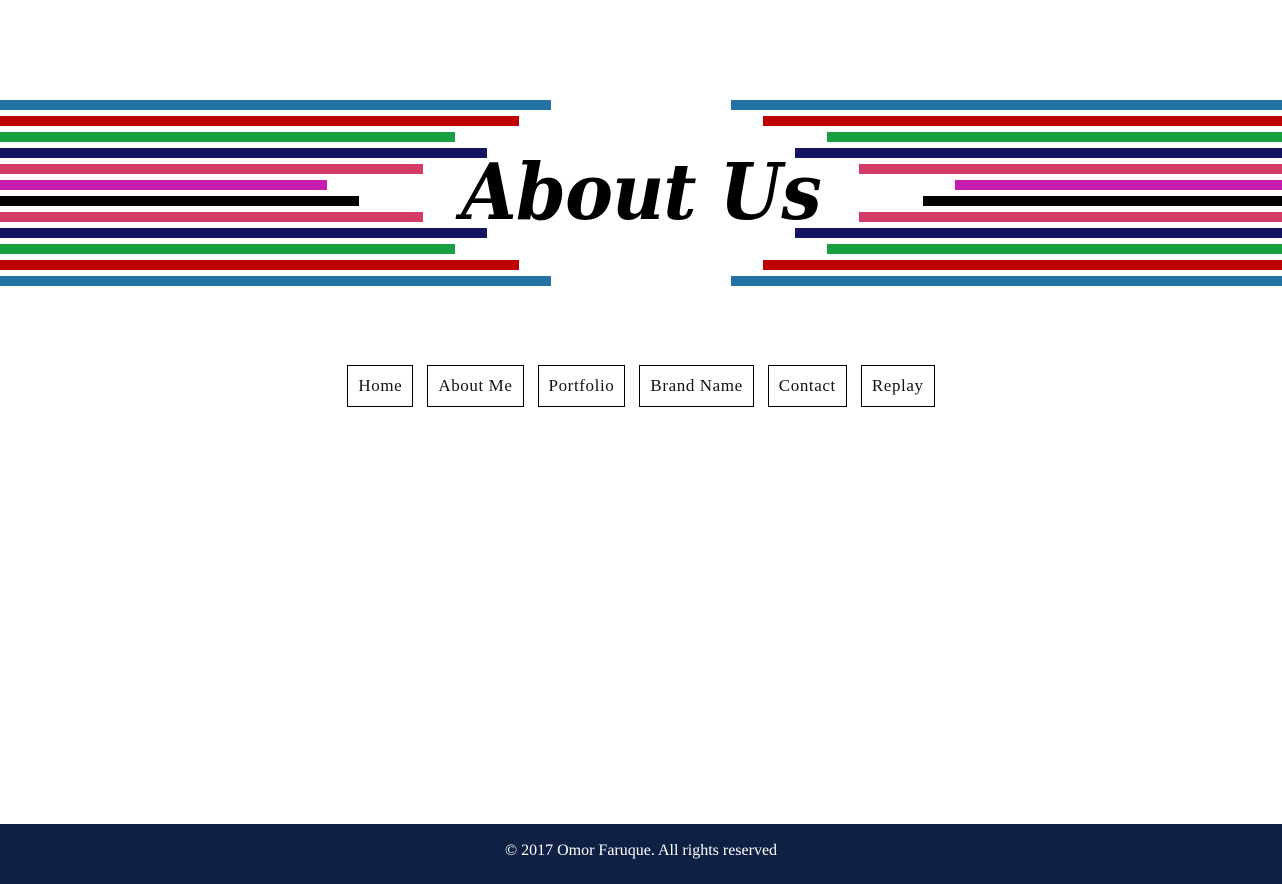 This screenshot has height=884, width=1282. What do you see at coordinates (581, 386) in the screenshot?
I see `nav-portfolio-button: Portfolio` at bounding box center [581, 386].